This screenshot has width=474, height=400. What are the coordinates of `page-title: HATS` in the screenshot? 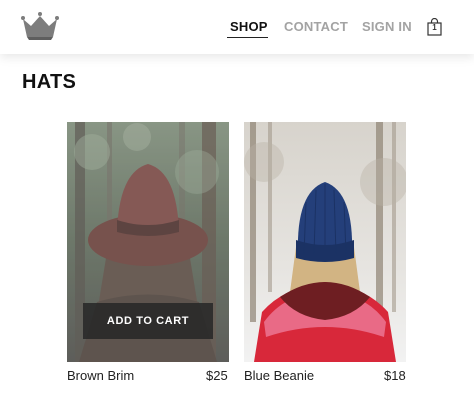 It's located at (49, 82).